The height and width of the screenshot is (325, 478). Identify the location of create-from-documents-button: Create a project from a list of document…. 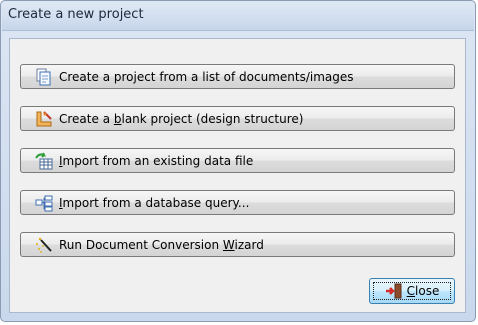
(237, 76).